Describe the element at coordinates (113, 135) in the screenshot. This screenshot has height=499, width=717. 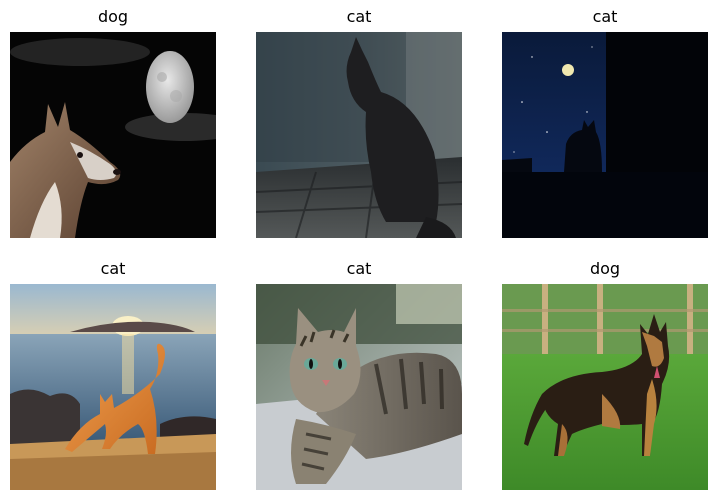
I see `dog-moon-photo` at that location.